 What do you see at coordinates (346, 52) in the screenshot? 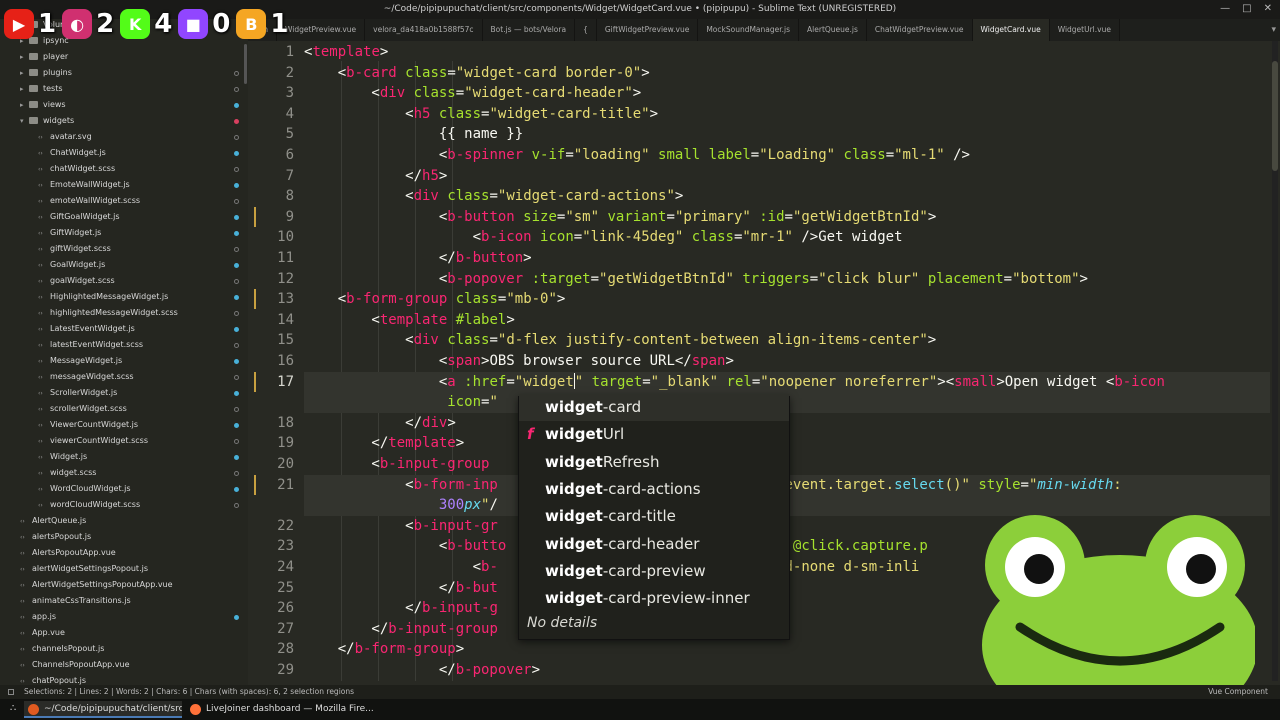
I see `code-line: <template>` at bounding box center [346, 52].